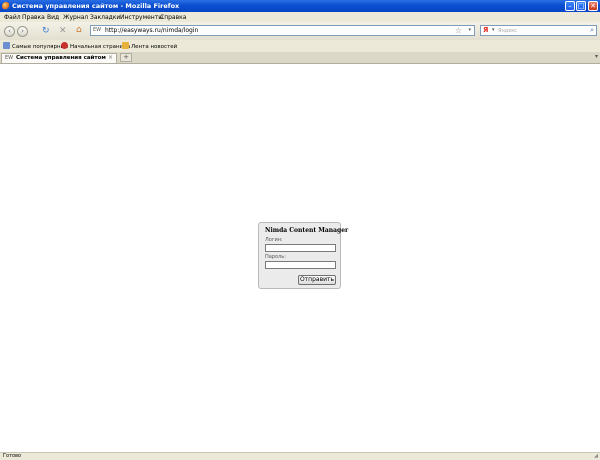  I want to click on reload-icon: ↻, so click(46, 31).